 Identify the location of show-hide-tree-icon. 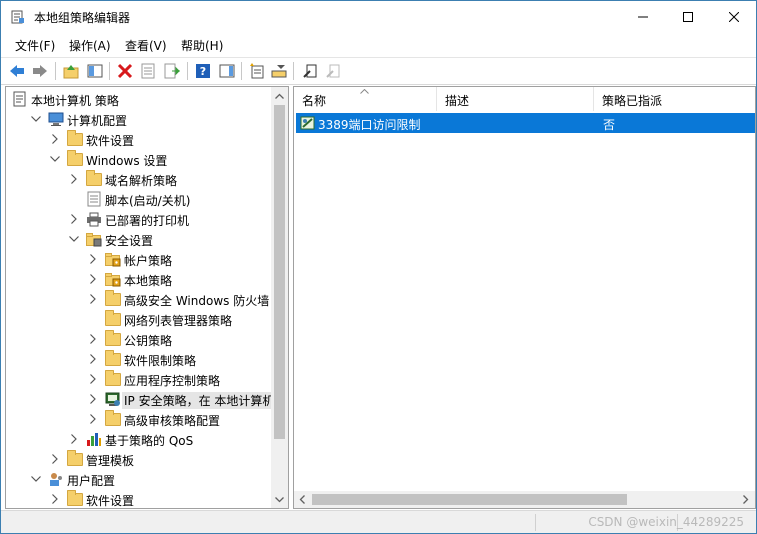
(95, 71).